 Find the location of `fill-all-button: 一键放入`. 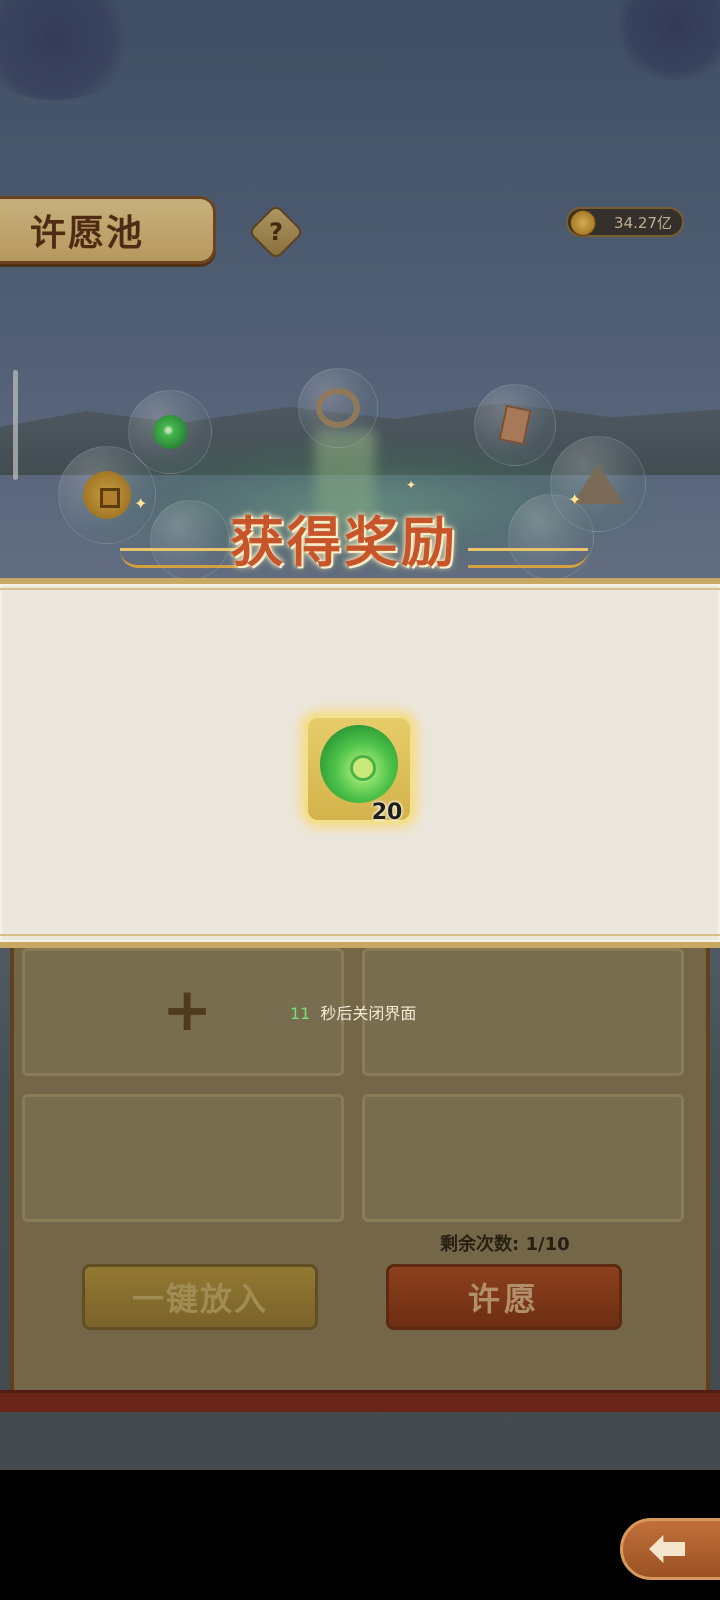

fill-all-button: 一键放入 is located at coordinates (200, 1297).